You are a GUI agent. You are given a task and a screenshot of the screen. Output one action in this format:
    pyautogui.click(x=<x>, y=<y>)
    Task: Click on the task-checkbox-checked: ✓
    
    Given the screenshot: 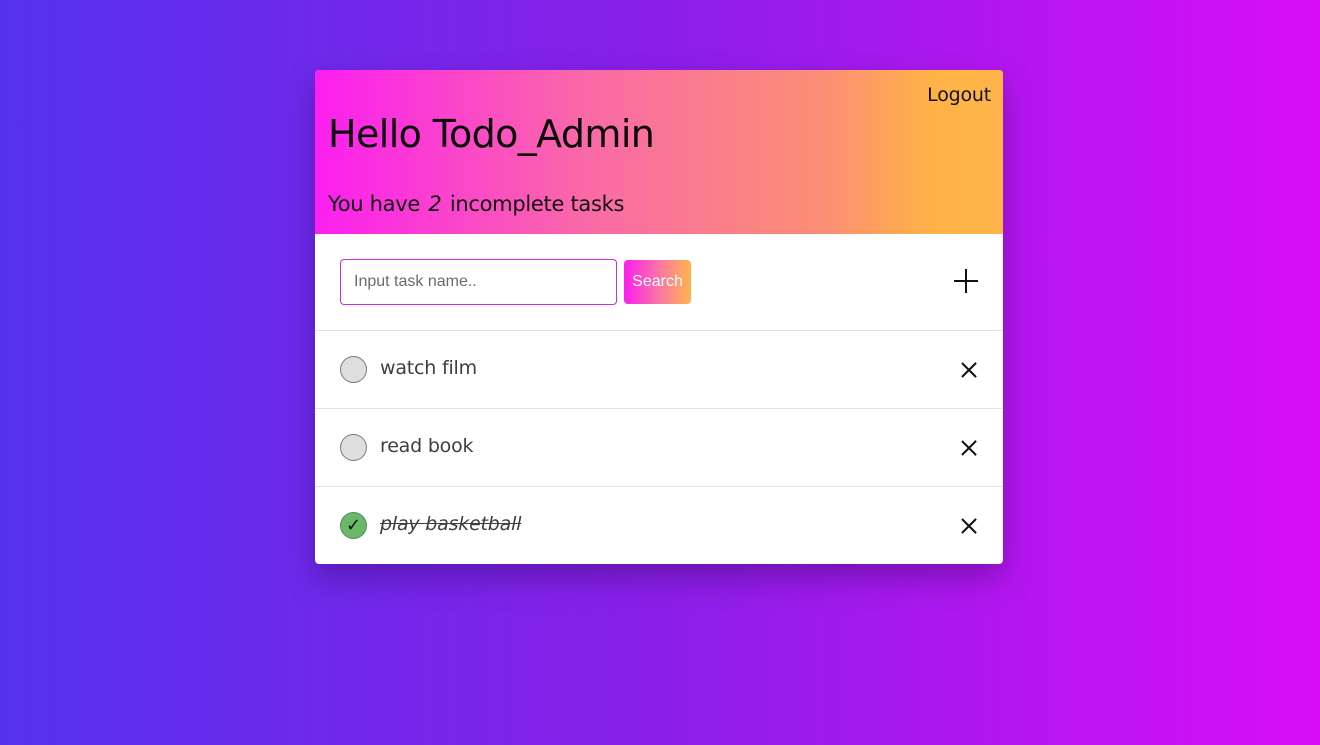 What is the action you would take?
    pyautogui.click(x=353, y=525)
    